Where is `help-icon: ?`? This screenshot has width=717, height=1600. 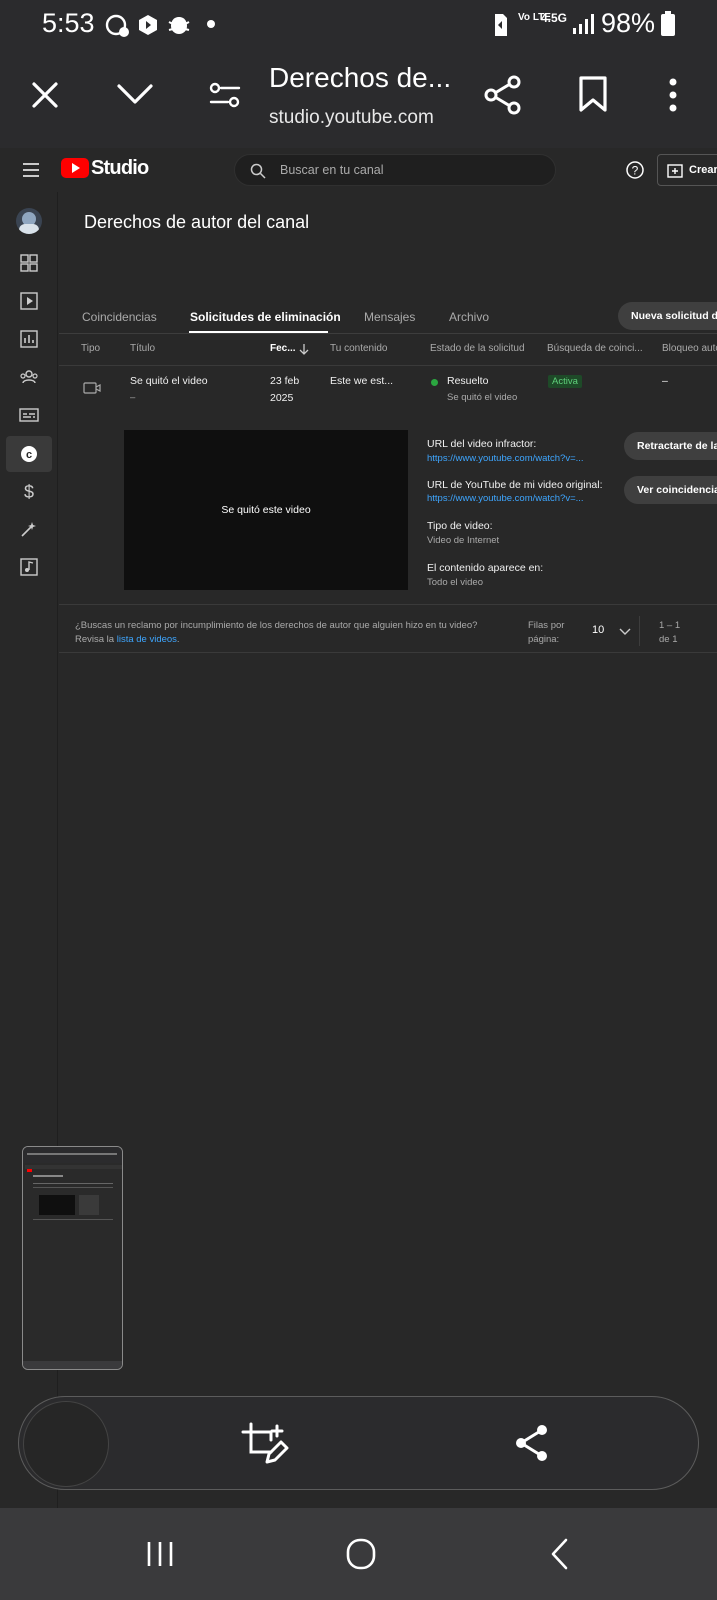
help-icon: ? is located at coordinates (635, 170).